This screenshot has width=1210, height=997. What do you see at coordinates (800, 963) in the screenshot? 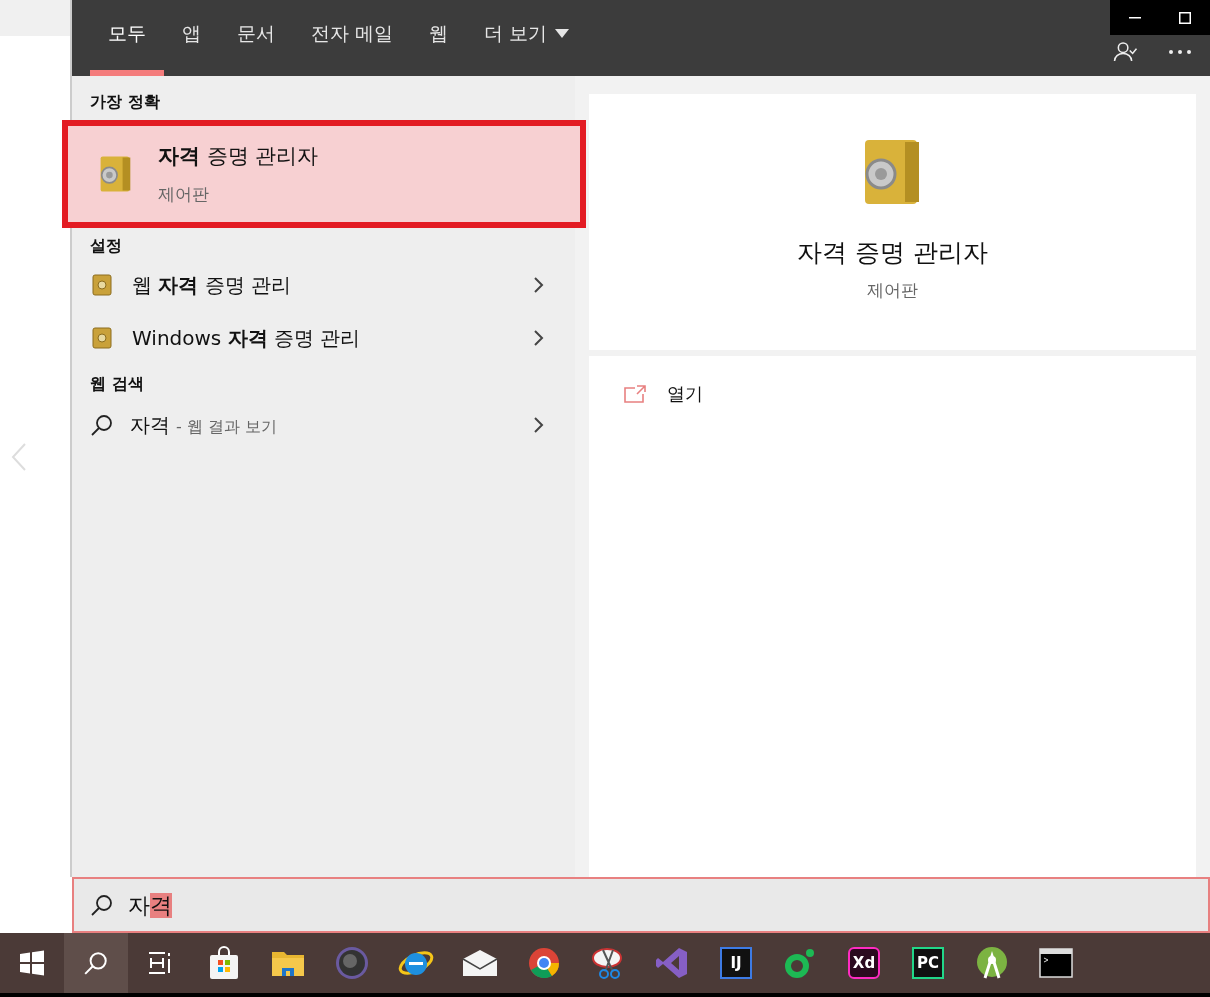
I see `ring-dot-icon` at bounding box center [800, 963].